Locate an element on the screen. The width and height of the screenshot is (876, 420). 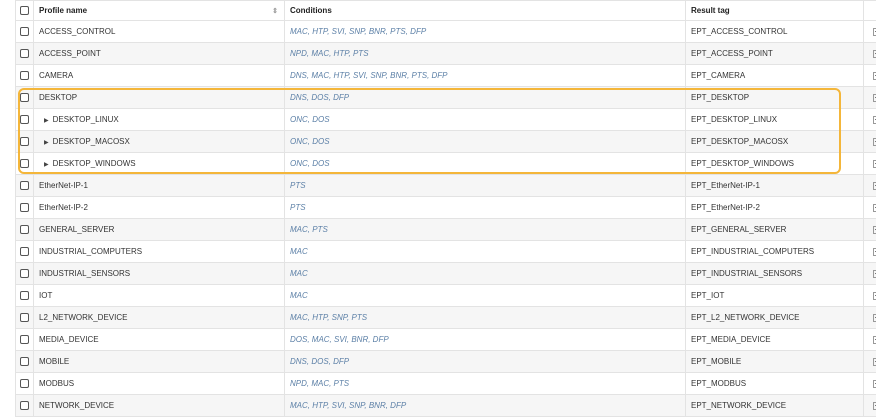
header-result-tag: Result tag is located at coordinates (774, 10).